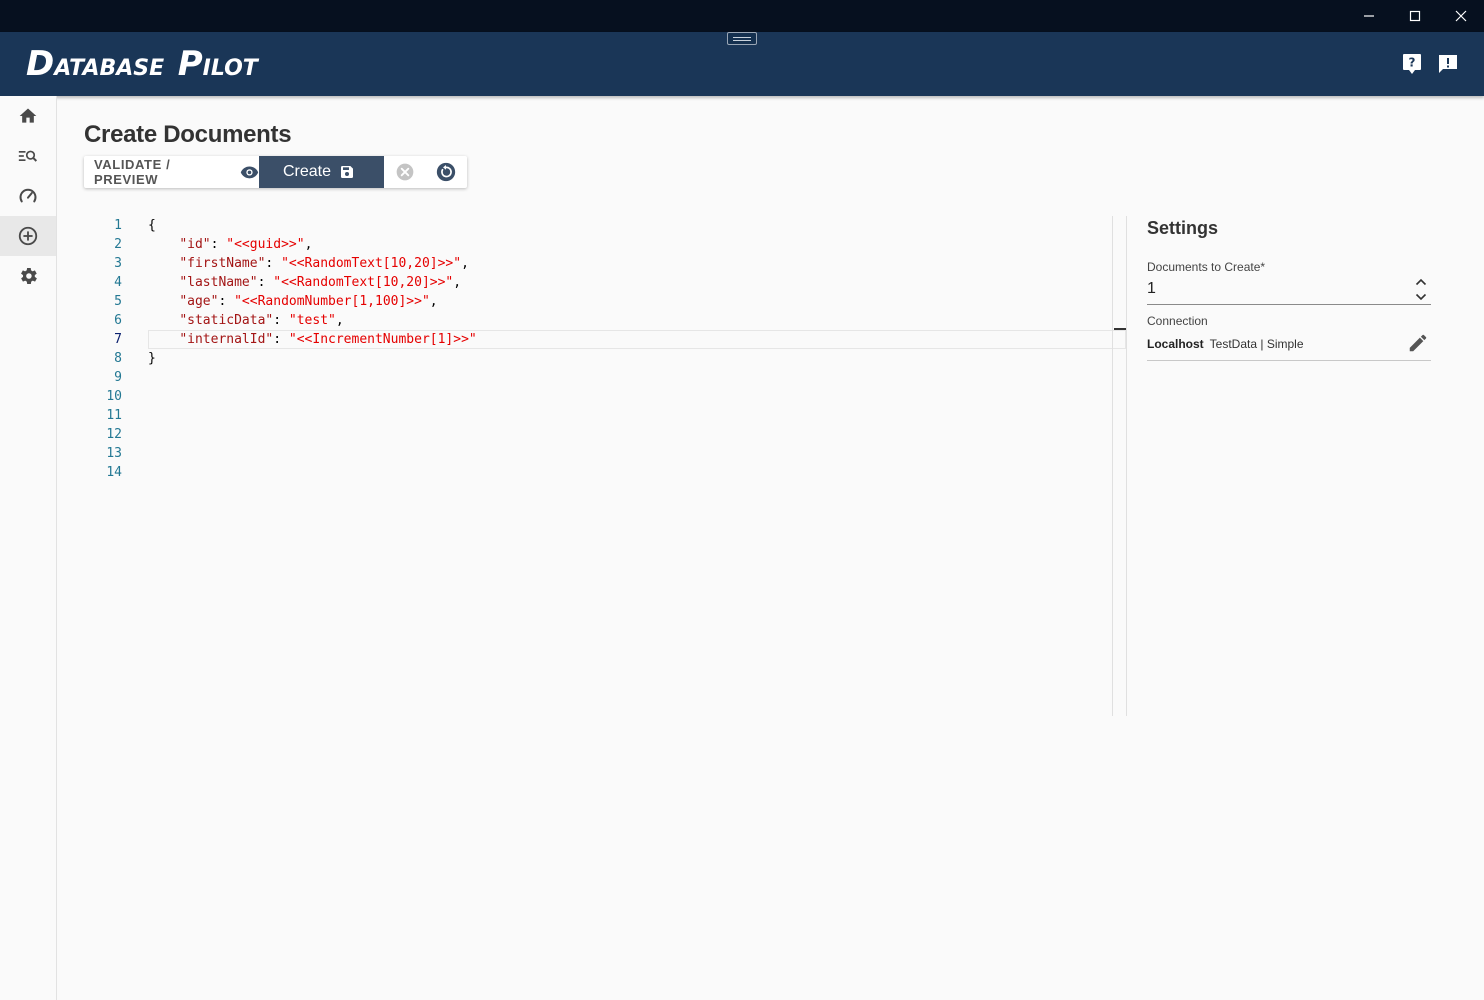 This screenshot has width=1484, height=1000. What do you see at coordinates (1421, 290) in the screenshot?
I see `number-stepper` at bounding box center [1421, 290].